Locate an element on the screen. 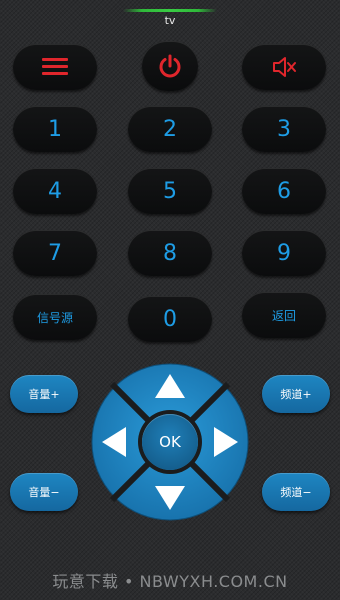 This screenshot has width=340, height=600. channel-down-label: 频道− is located at coordinates (296, 492).